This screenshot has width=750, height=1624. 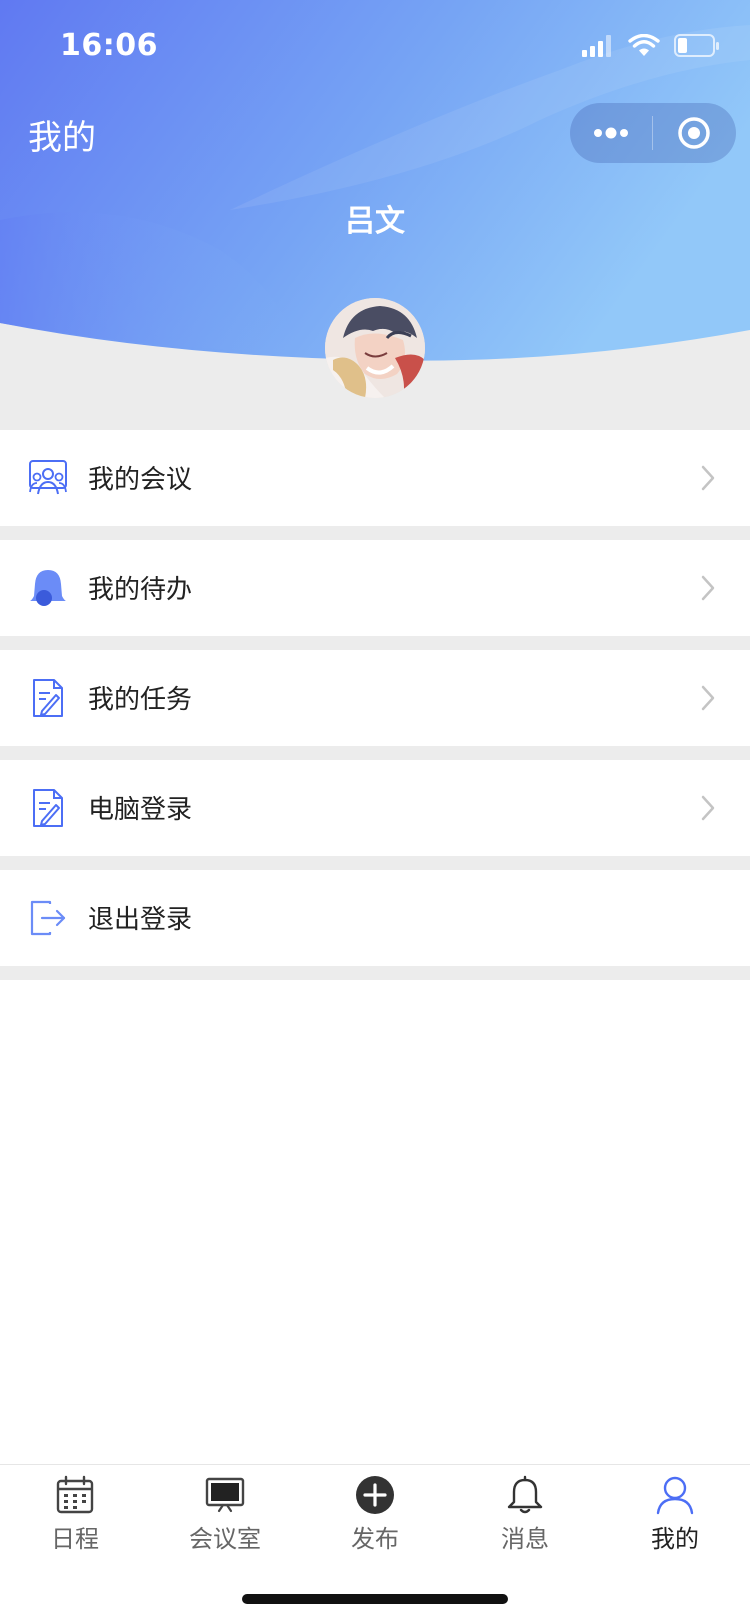 What do you see at coordinates (375, 918) in the screenshot?
I see `menu-item-logout: 退出登录` at bounding box center [375, 918].